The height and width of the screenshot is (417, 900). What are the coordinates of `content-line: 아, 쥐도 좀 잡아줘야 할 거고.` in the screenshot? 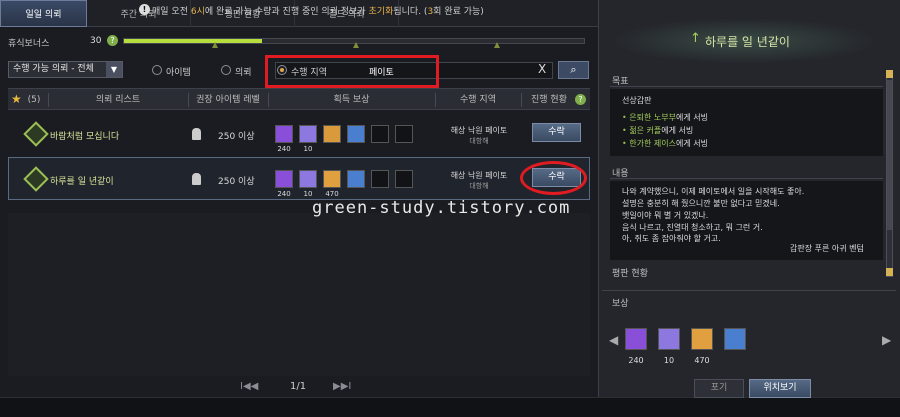 It's located at (671, 238).